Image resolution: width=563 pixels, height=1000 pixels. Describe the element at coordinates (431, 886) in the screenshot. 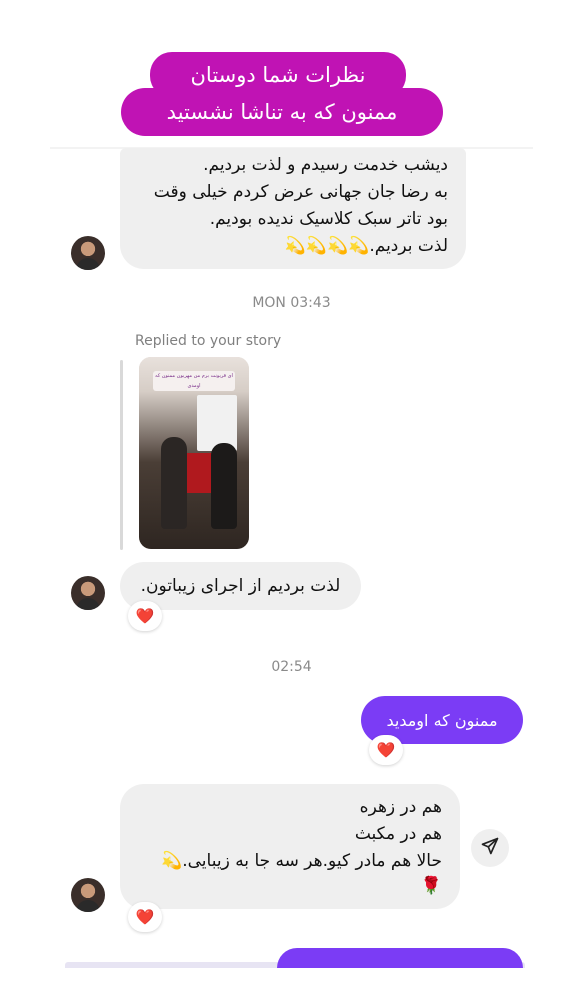

I see `message-line: 🌹` at that location.